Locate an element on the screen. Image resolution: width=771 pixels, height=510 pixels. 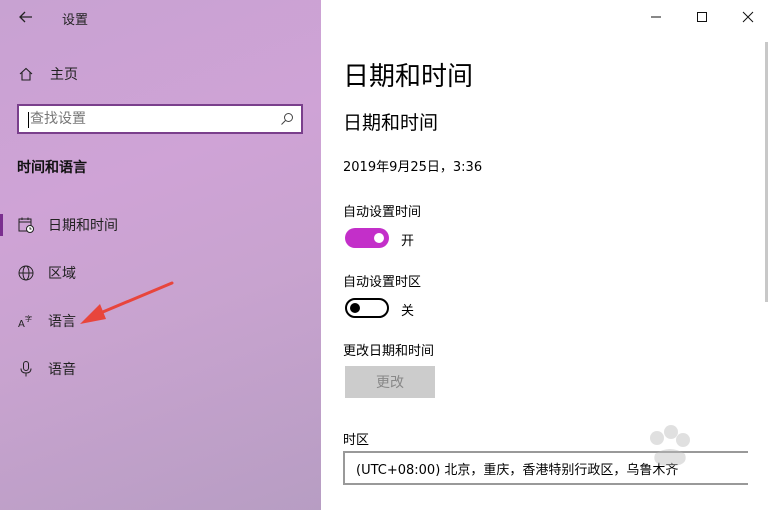
minimize-button is located at coordinates (656, 17).